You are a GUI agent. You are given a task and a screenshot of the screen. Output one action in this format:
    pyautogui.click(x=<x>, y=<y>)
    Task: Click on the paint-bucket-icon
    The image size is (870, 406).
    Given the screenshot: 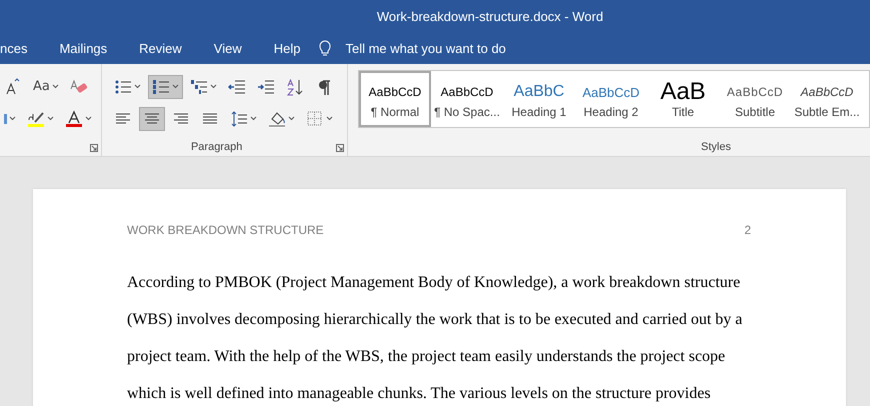 What is the action you would take?
    pyautogui.click(x=277, y=119)
    